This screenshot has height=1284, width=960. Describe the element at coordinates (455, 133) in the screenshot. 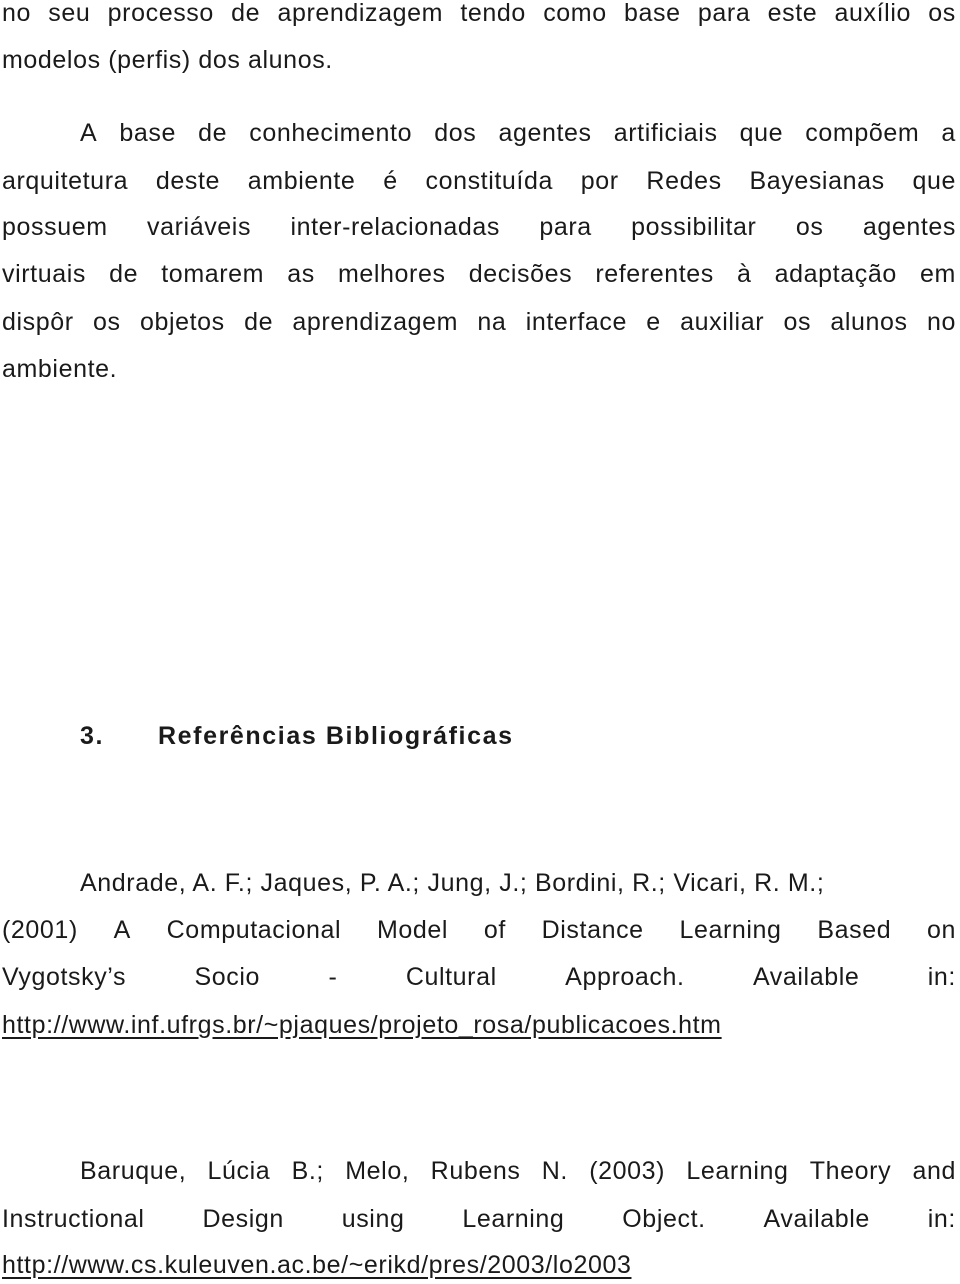

I see `word: dos` at that location.